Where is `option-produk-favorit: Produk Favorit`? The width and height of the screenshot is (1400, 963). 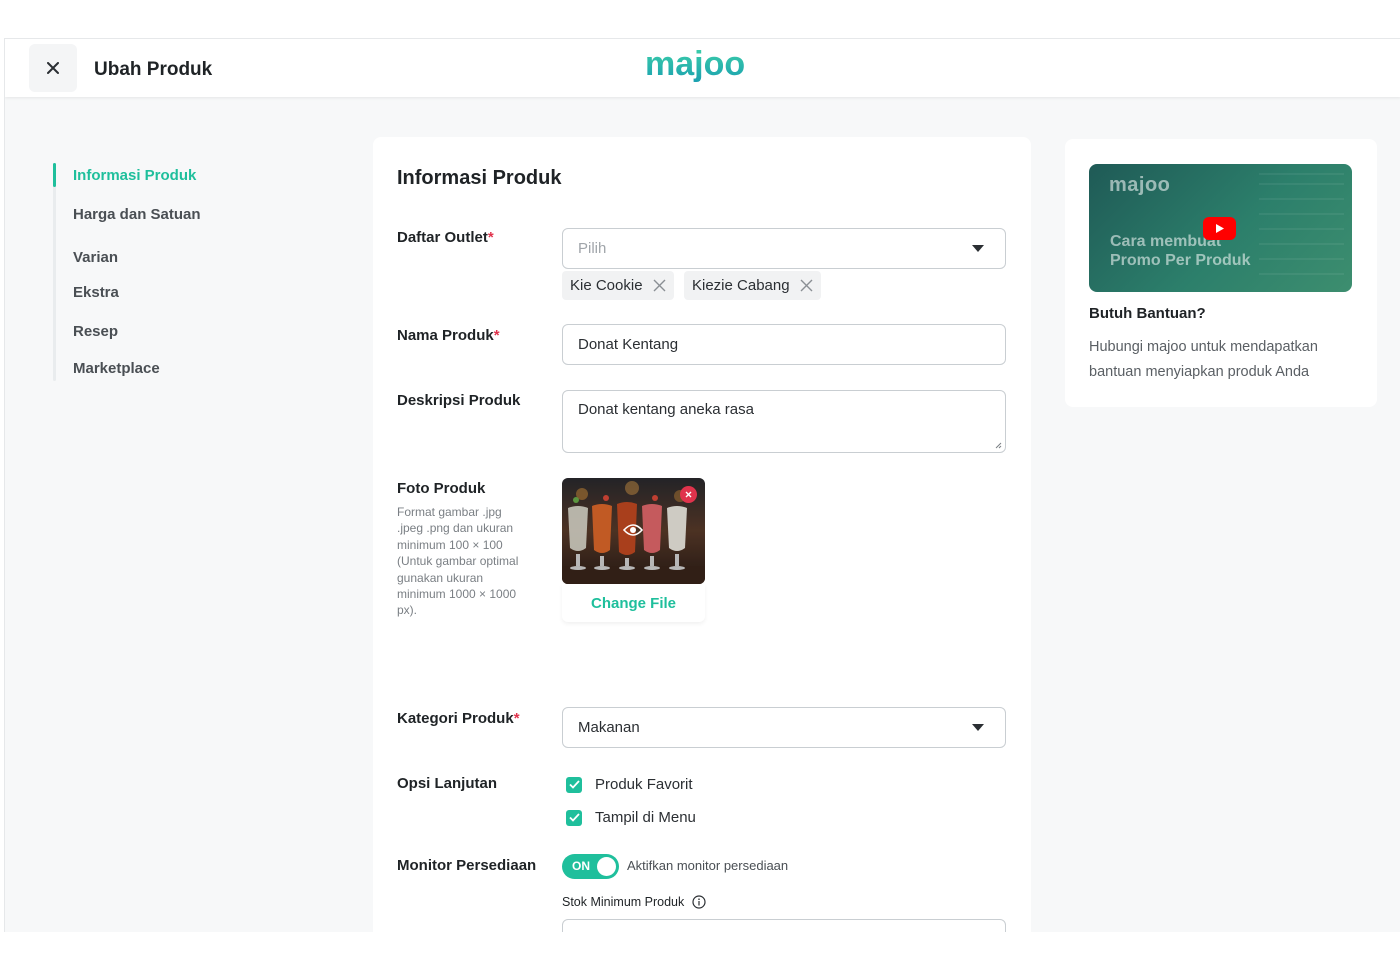 option-produk-favorit: Produk Favorit is located at coordinates (629, 784).